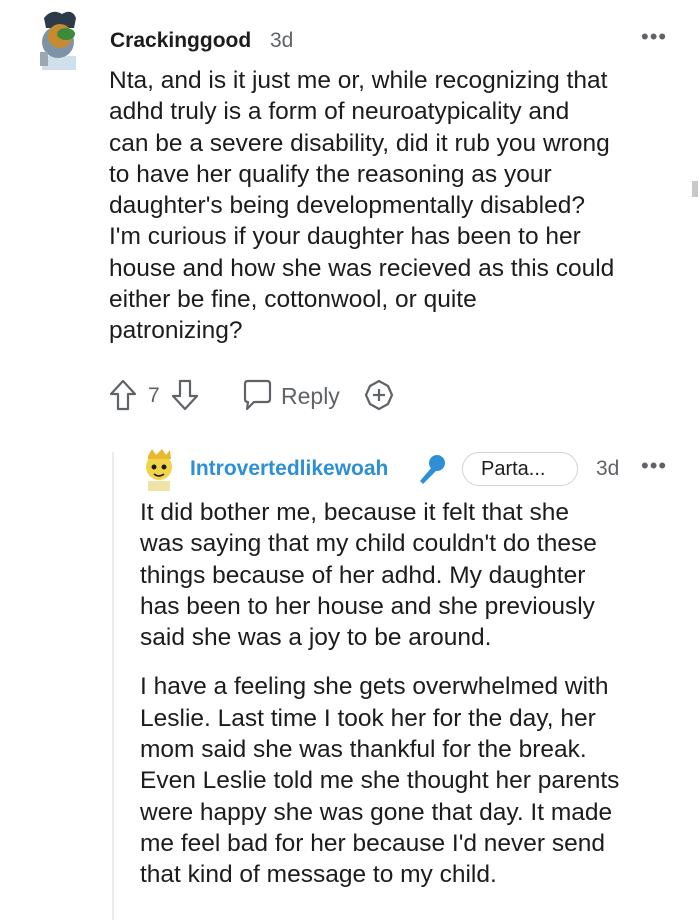  Describe the element at coordinates (113, 686) in the screenshot. I see `thread-line` at that location.